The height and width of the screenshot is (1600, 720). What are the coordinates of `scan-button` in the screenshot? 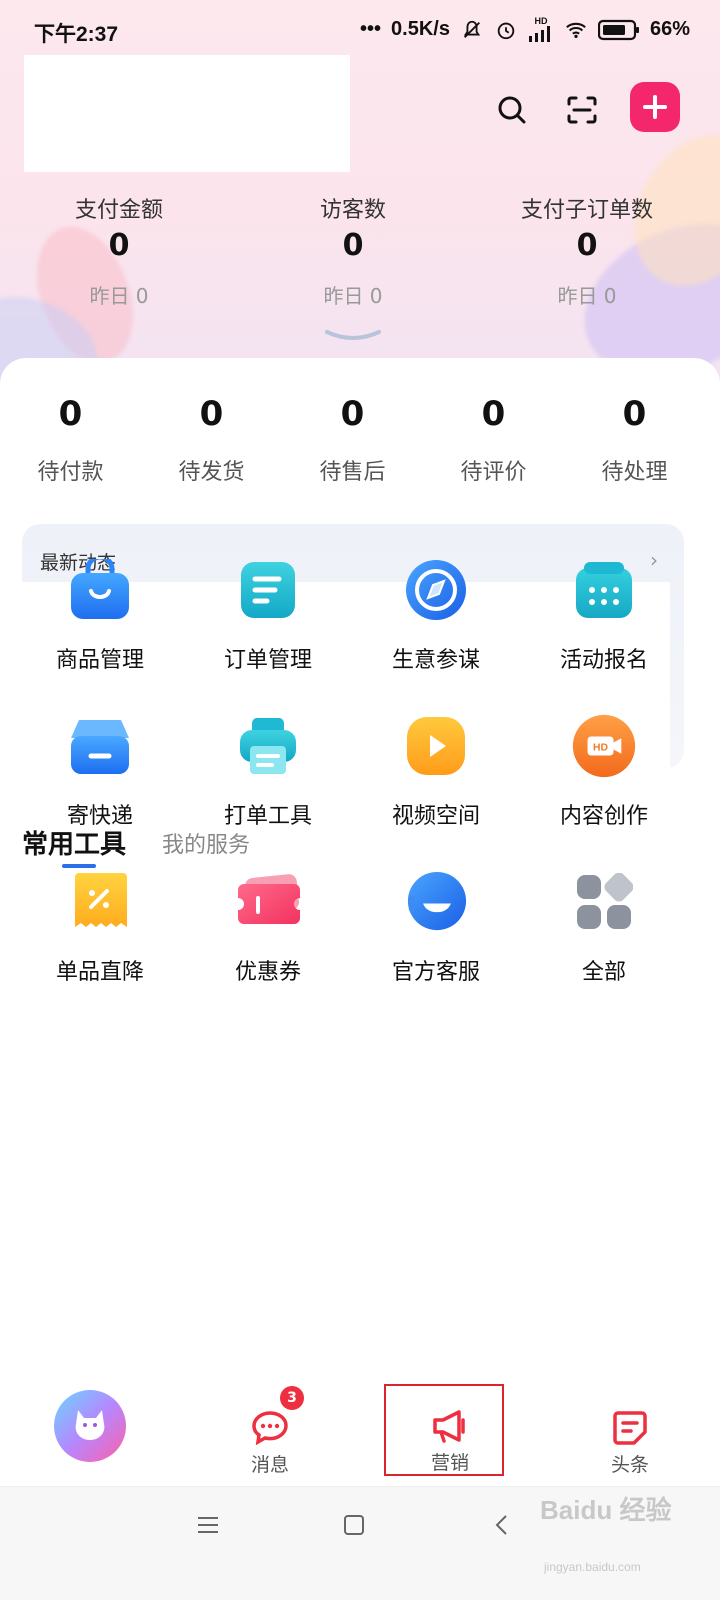 It's located at (582, 110).